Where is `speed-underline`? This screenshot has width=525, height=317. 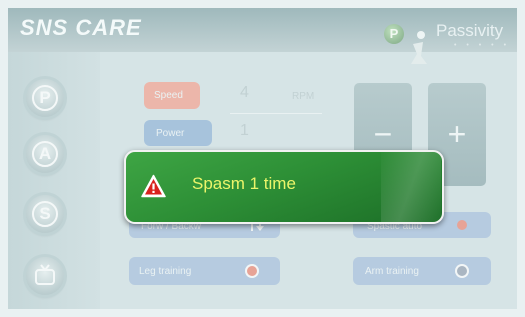 speed-underline is located at coordinates (276, 113).